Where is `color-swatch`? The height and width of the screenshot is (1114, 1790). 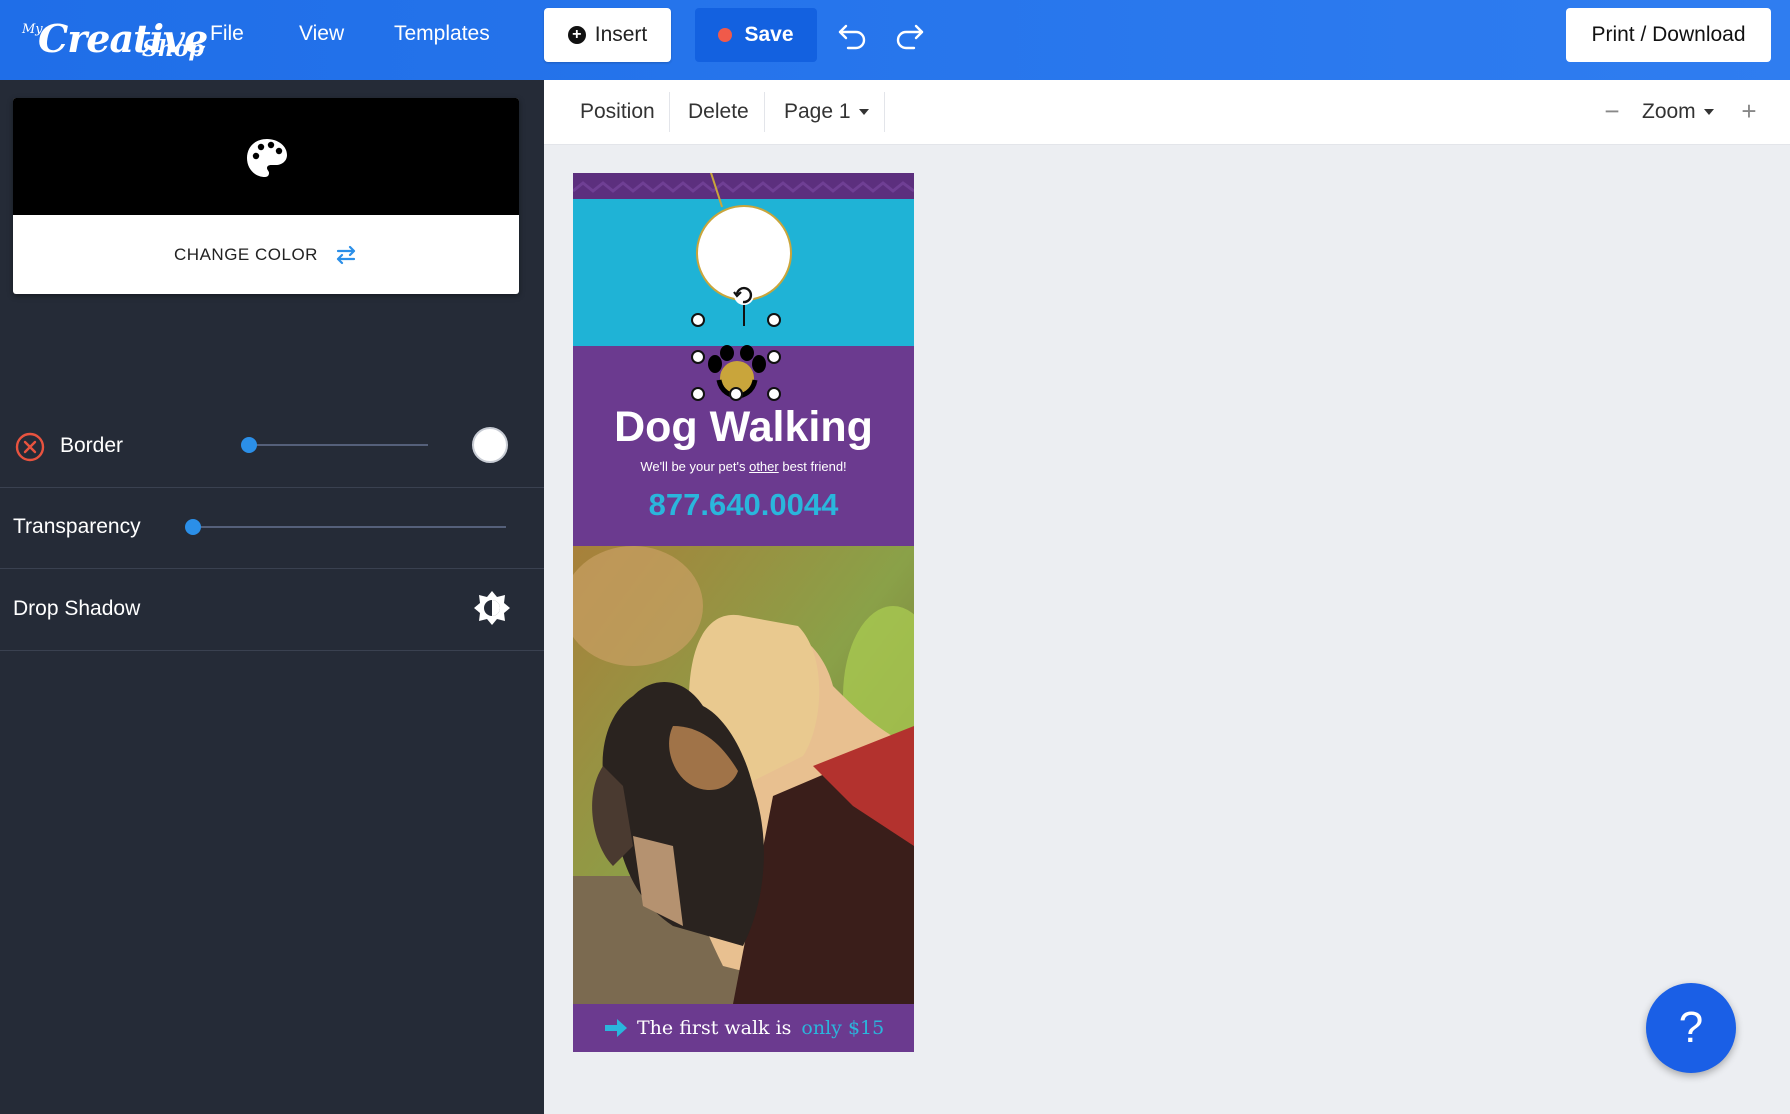 color-swatch is located at coordinates (266, 156).